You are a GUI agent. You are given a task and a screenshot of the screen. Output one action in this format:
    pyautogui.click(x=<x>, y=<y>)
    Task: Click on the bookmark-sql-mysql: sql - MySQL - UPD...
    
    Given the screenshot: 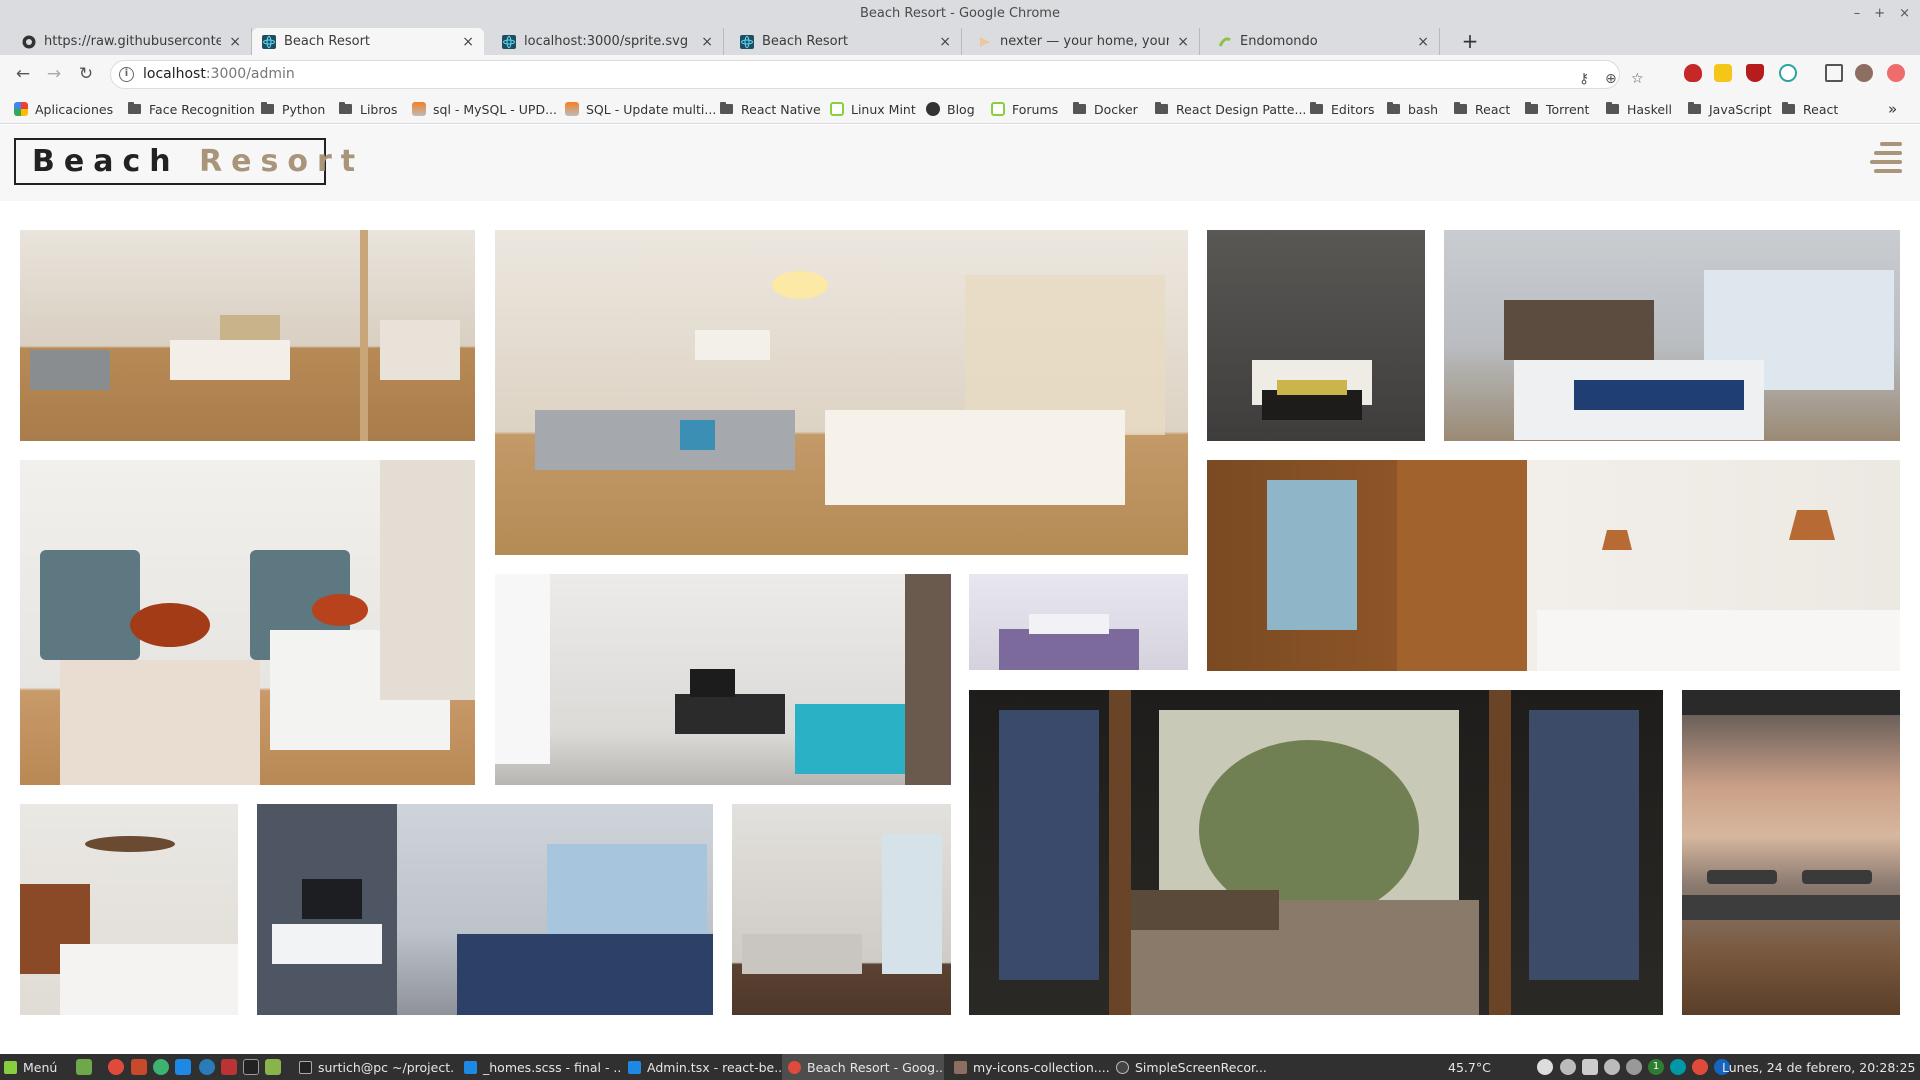 What is the action you would take?
    pyautogui.click(x=484, y=109)
    